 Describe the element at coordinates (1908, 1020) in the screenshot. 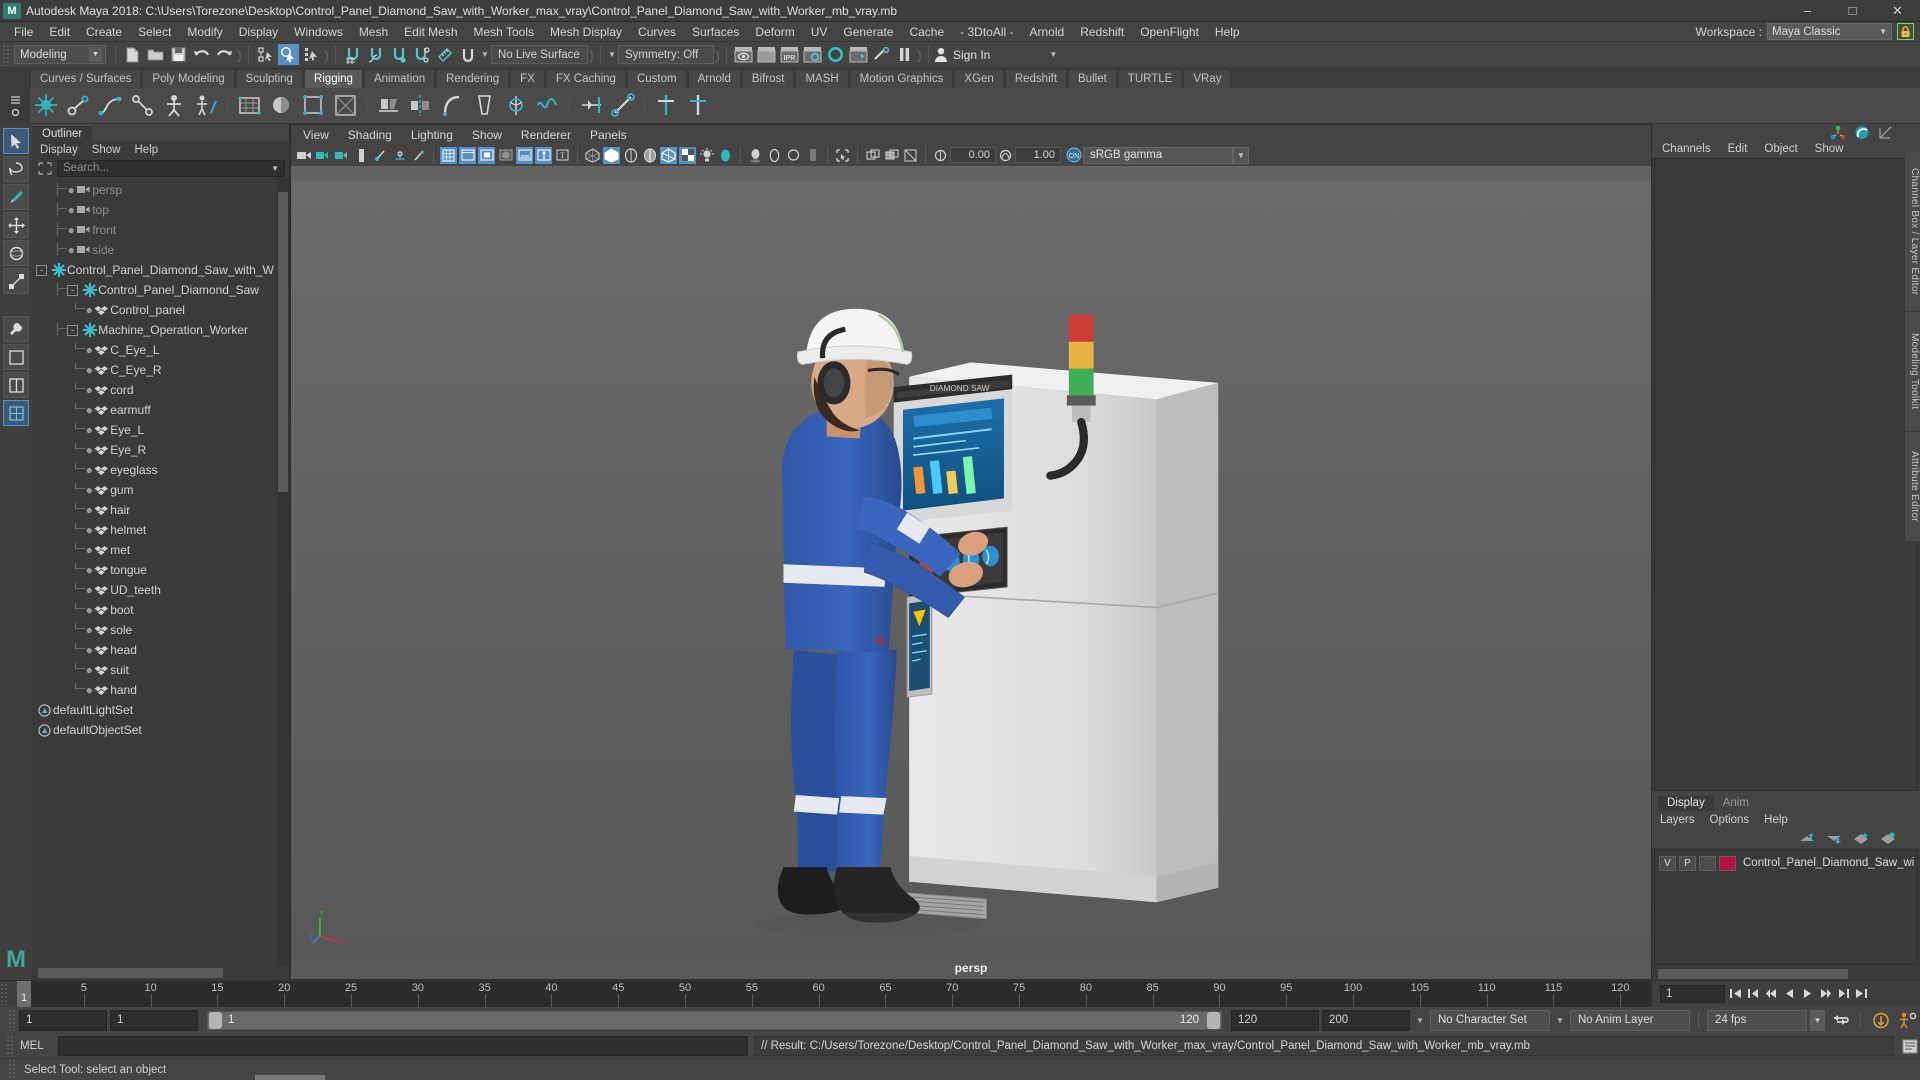

I see `animation-preferences-icon` at that location.